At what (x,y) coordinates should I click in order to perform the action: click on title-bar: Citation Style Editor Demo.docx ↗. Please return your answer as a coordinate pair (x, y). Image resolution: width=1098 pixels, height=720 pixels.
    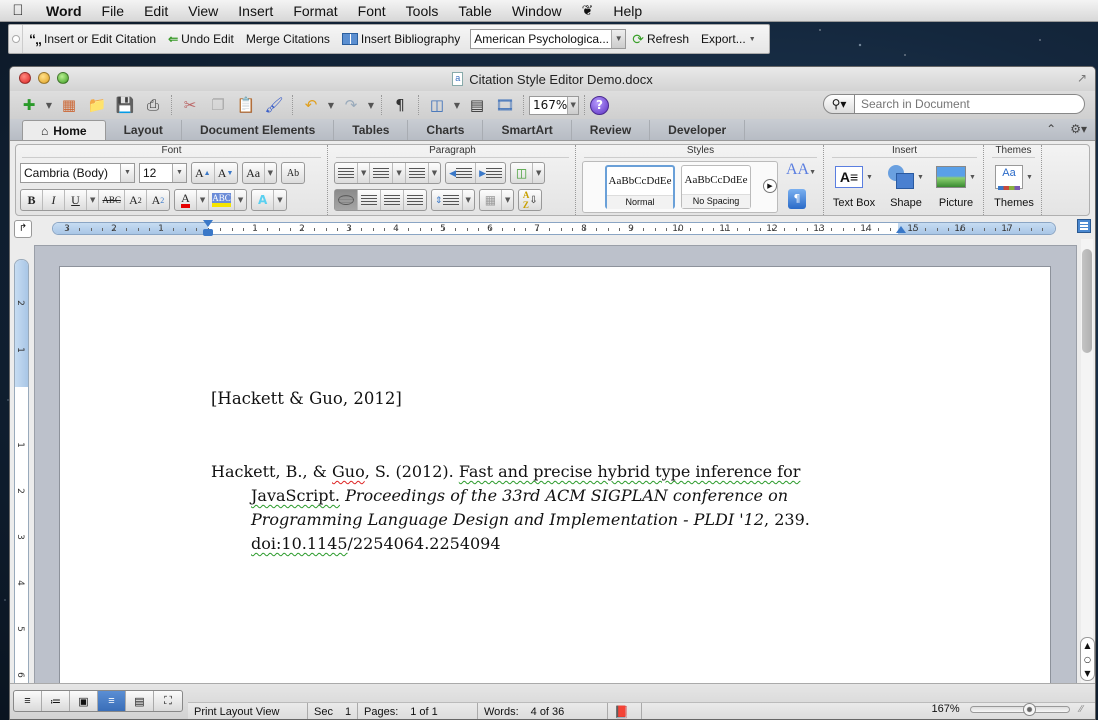
    Looking at the image, I should click on (552, 79).